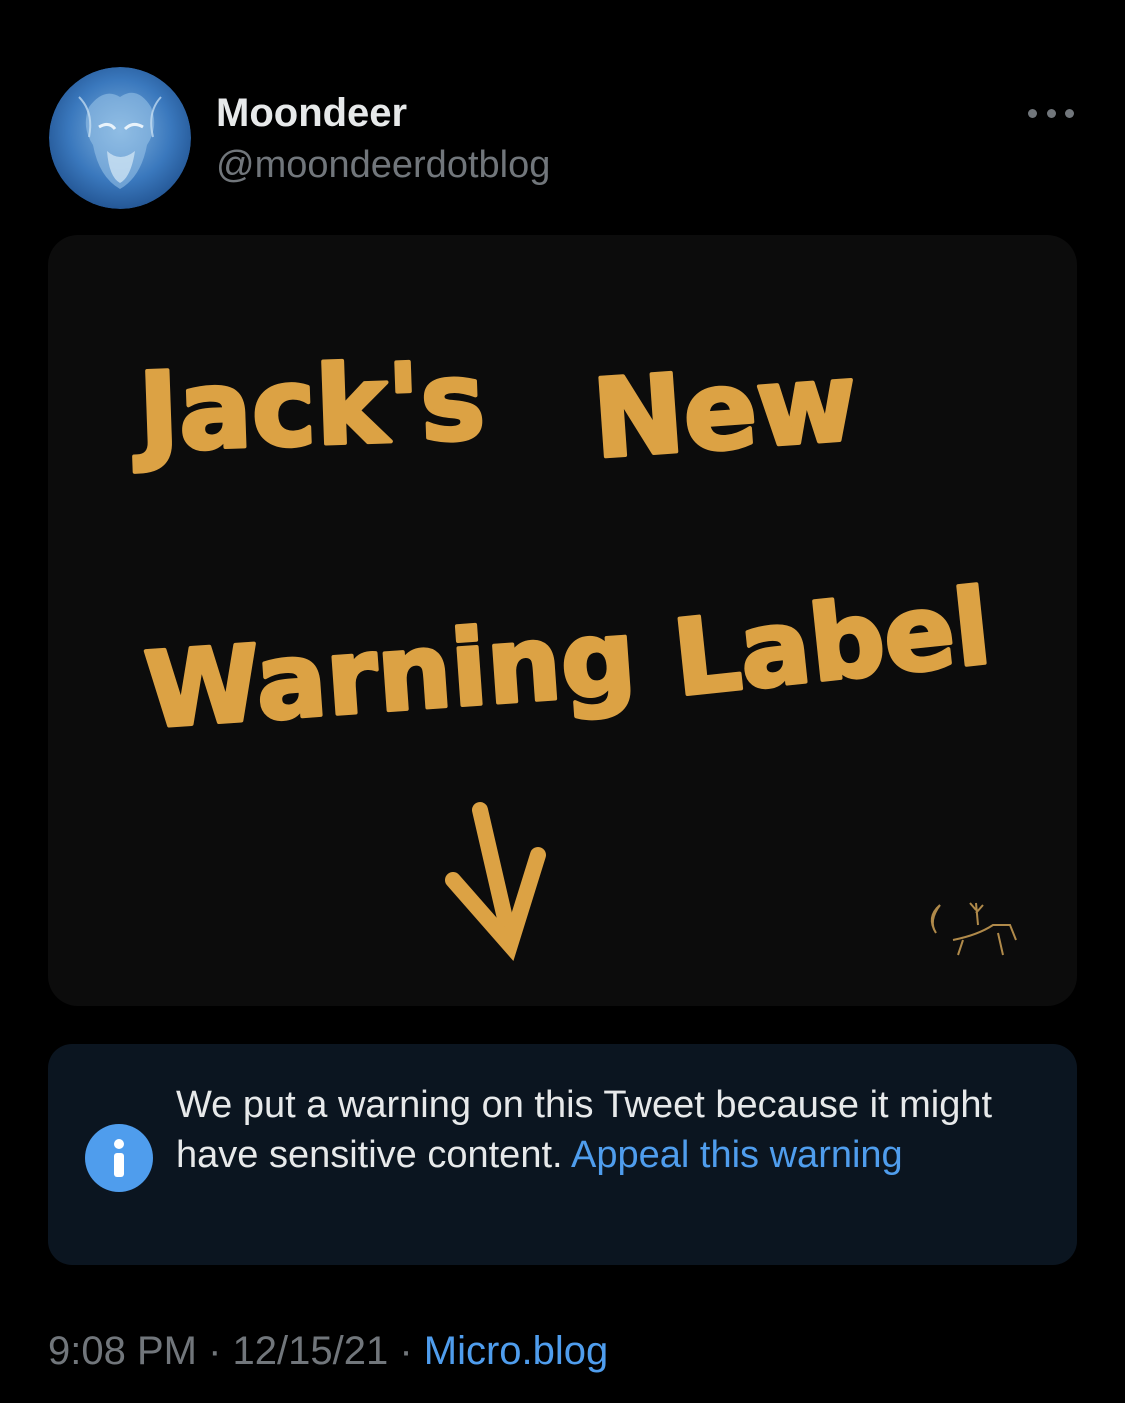  What do you see at coordinates (1051, 113) in the screenshot?
I see `ellipsis-icon` at bounding box center [1051, 113].